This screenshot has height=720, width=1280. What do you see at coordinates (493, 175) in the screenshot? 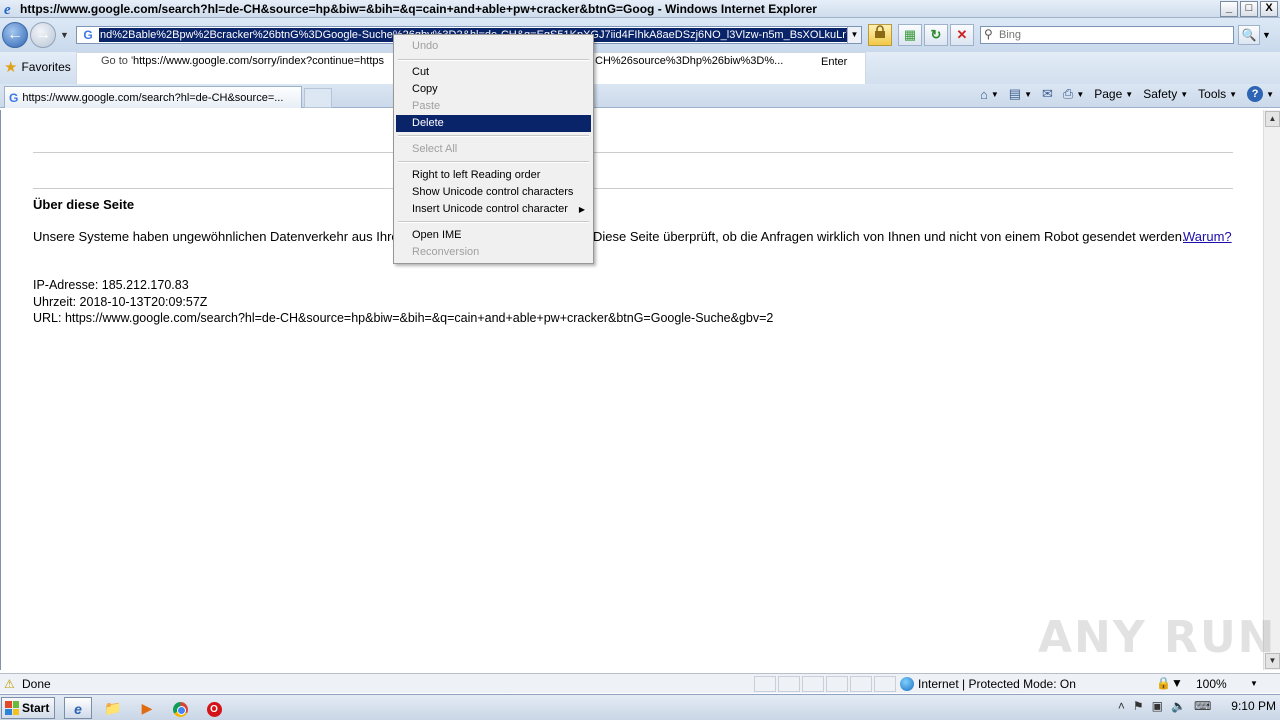
I see `menu-item-rtl-reading-order: Right to left Reading order` at bounding box center [493, 175].